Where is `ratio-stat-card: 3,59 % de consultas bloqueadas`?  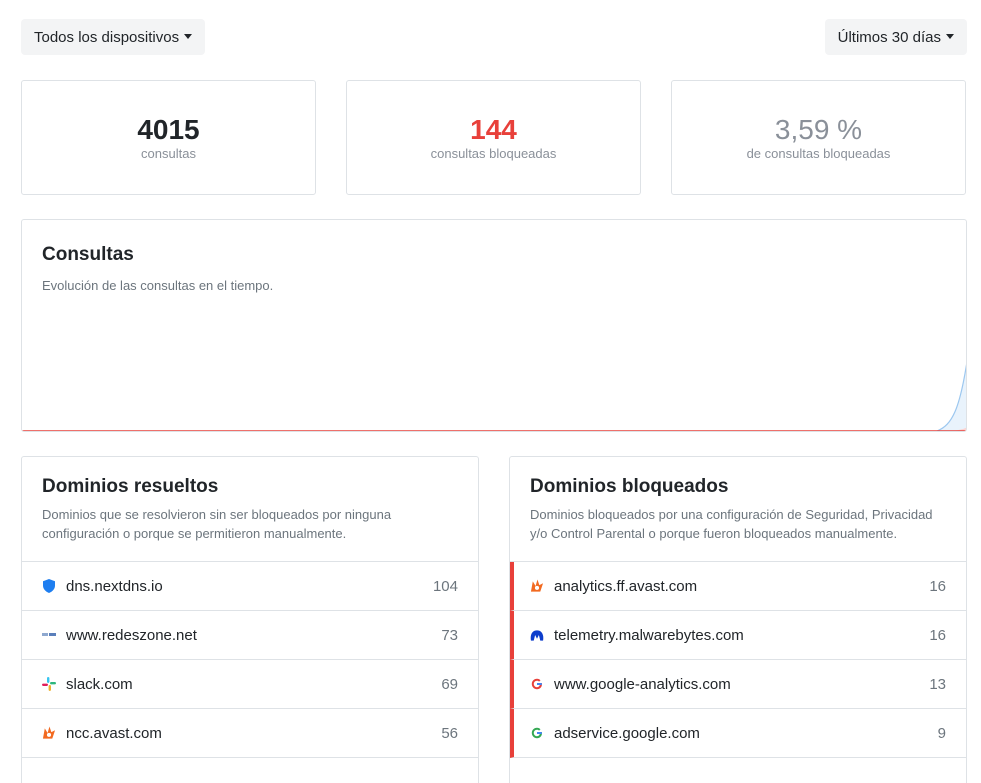 ratio-stat-card: 3,59 % de consultas bloqueadas is located at coordinates (818, 137).